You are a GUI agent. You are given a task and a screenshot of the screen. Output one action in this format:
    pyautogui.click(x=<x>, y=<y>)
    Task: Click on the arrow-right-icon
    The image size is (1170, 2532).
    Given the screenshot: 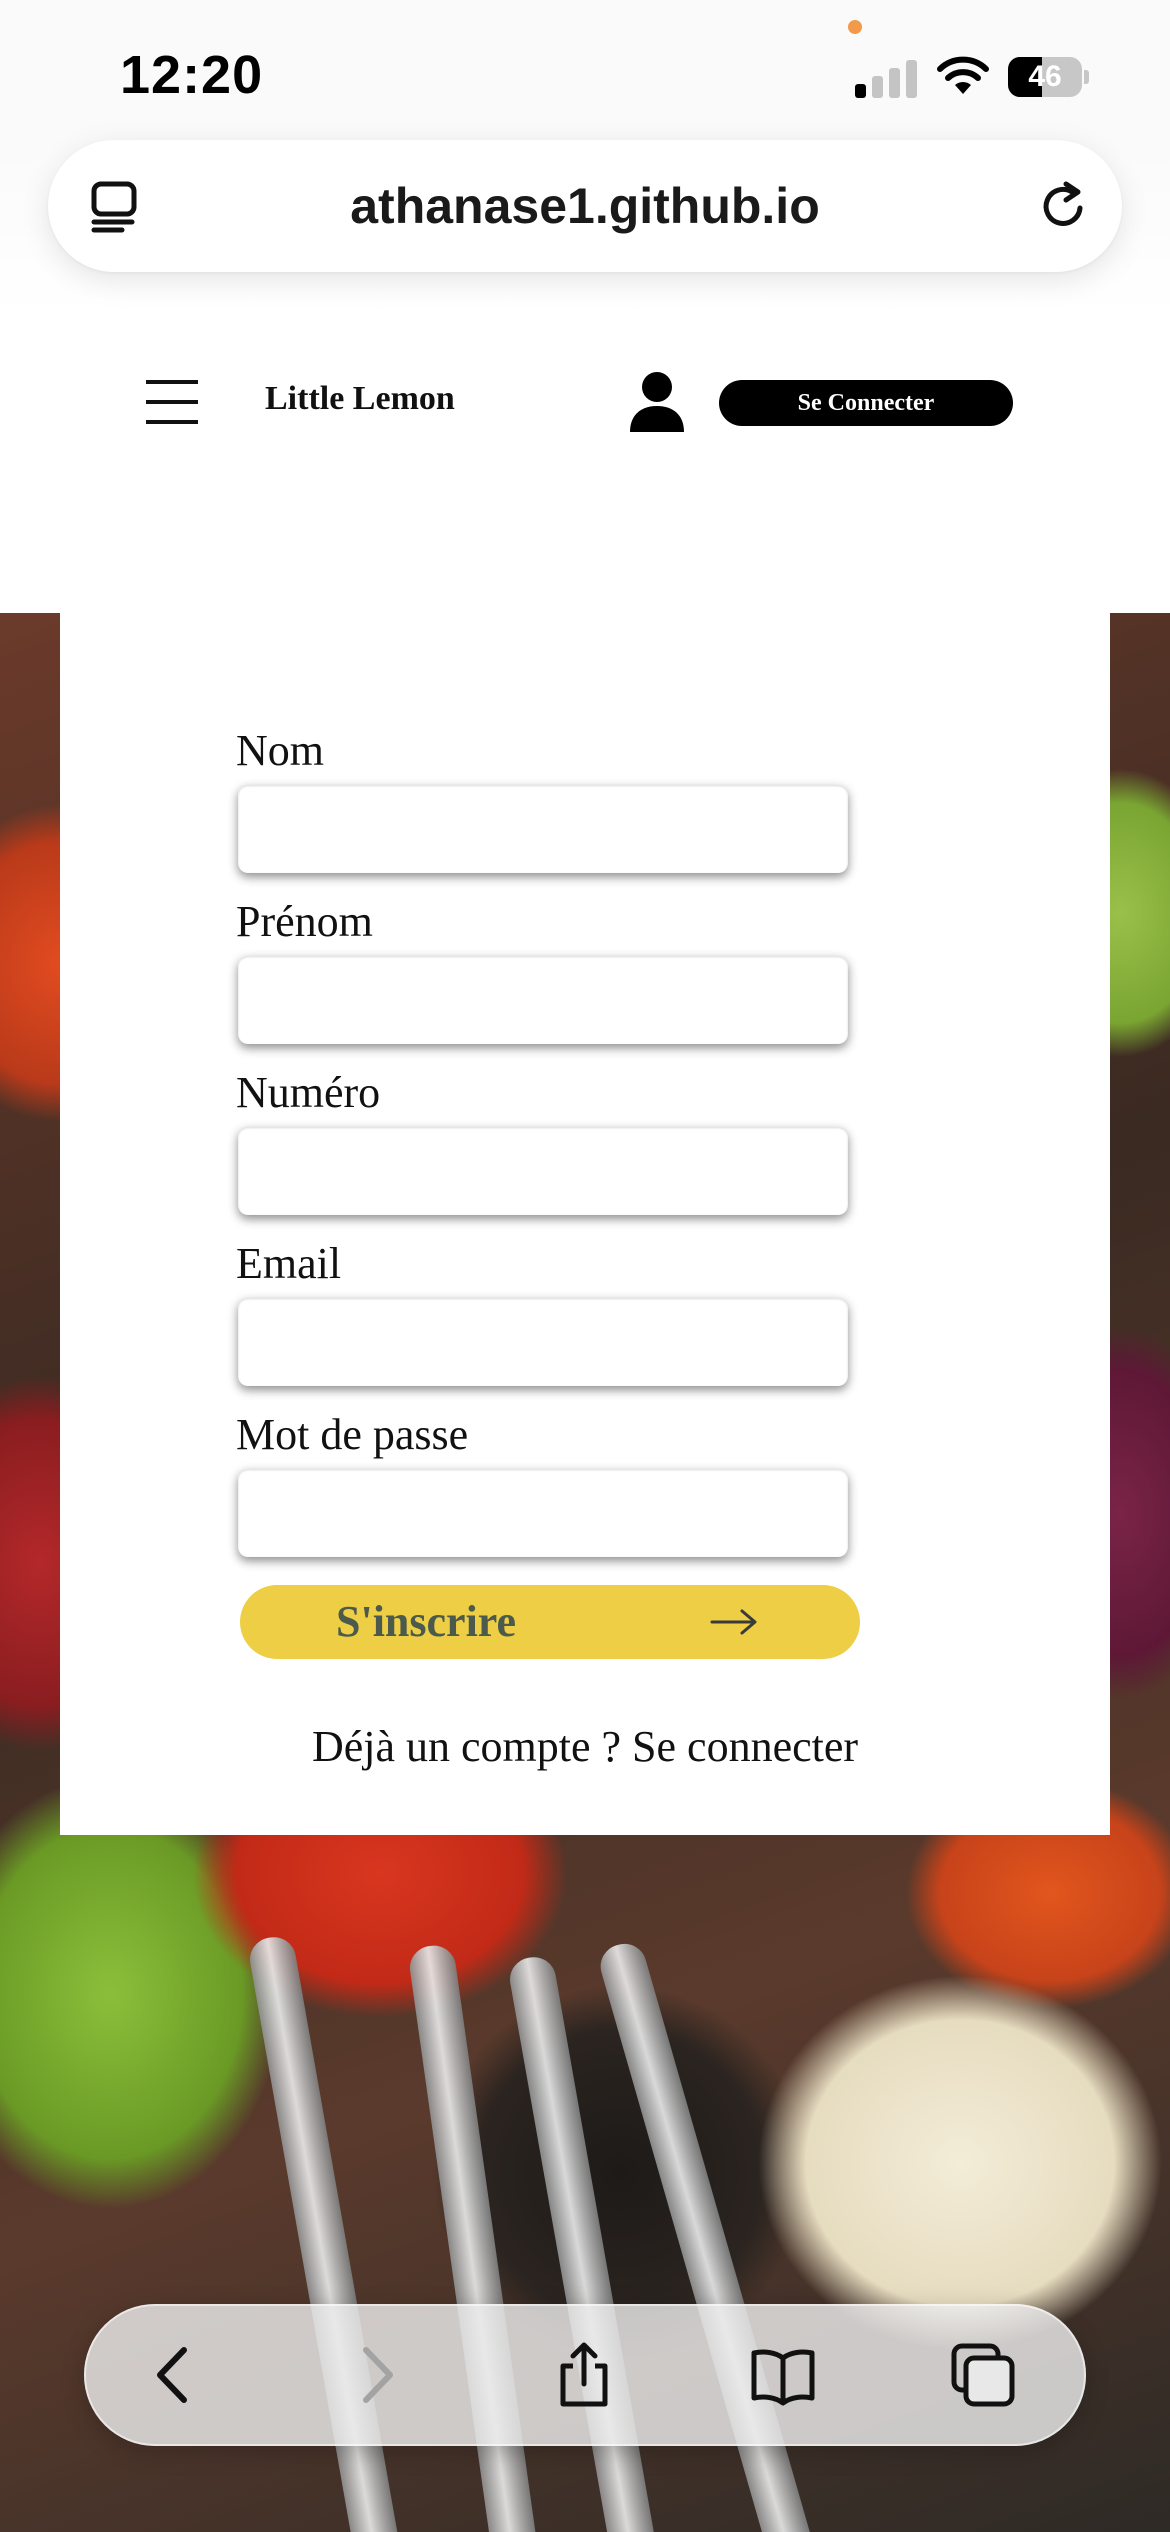 What is the action you would take?
    pyautogui.click(x=733, y=1622)
    